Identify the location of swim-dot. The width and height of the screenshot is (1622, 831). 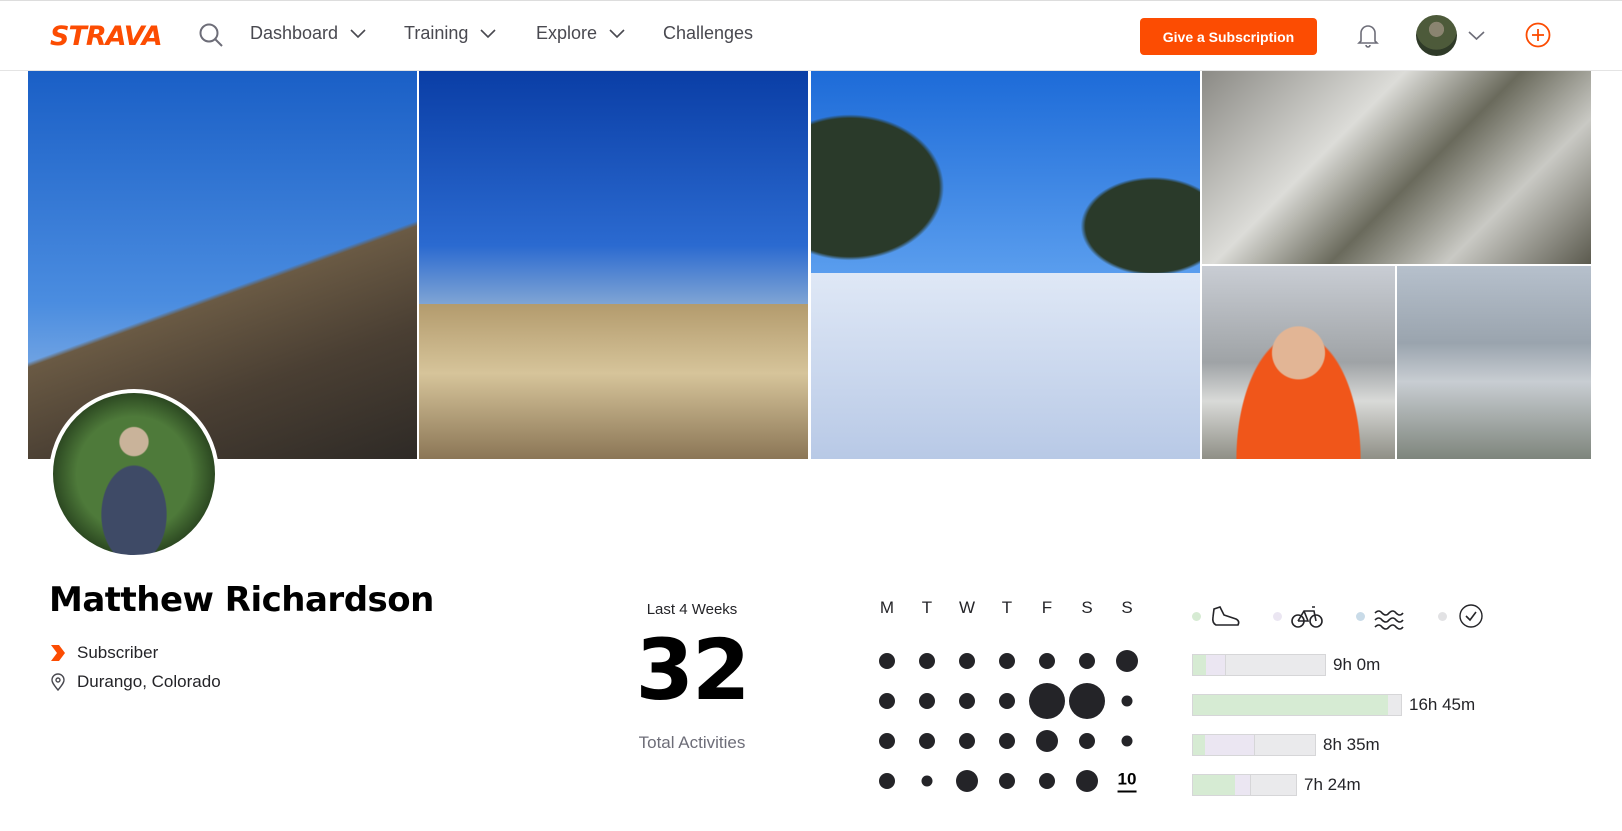
(1360, 616).